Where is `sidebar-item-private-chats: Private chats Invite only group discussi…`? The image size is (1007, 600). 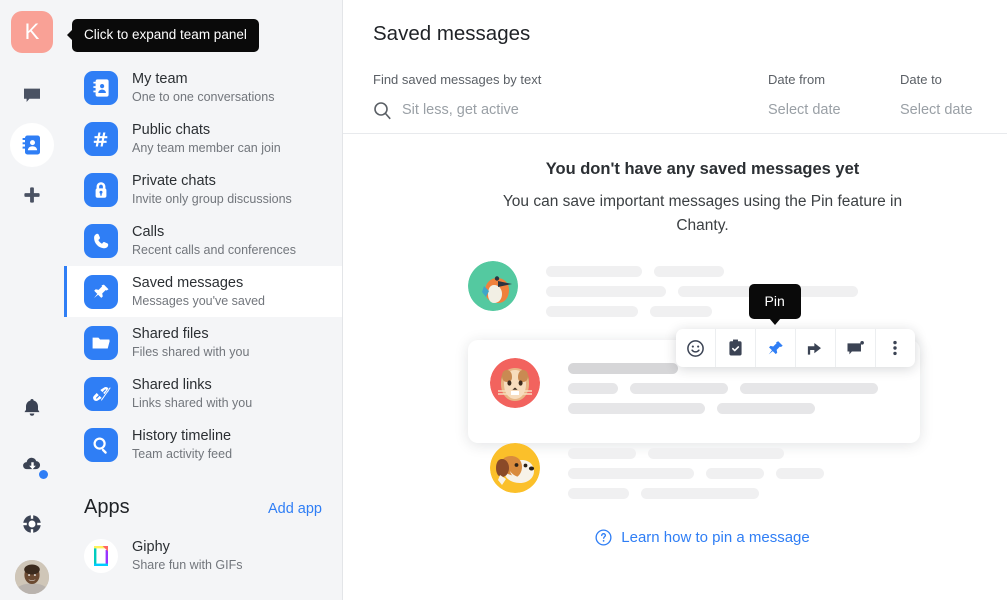
sidebar-item-private-chats: Private chats Invite only group discussi… is located at coordinates (203, 189).